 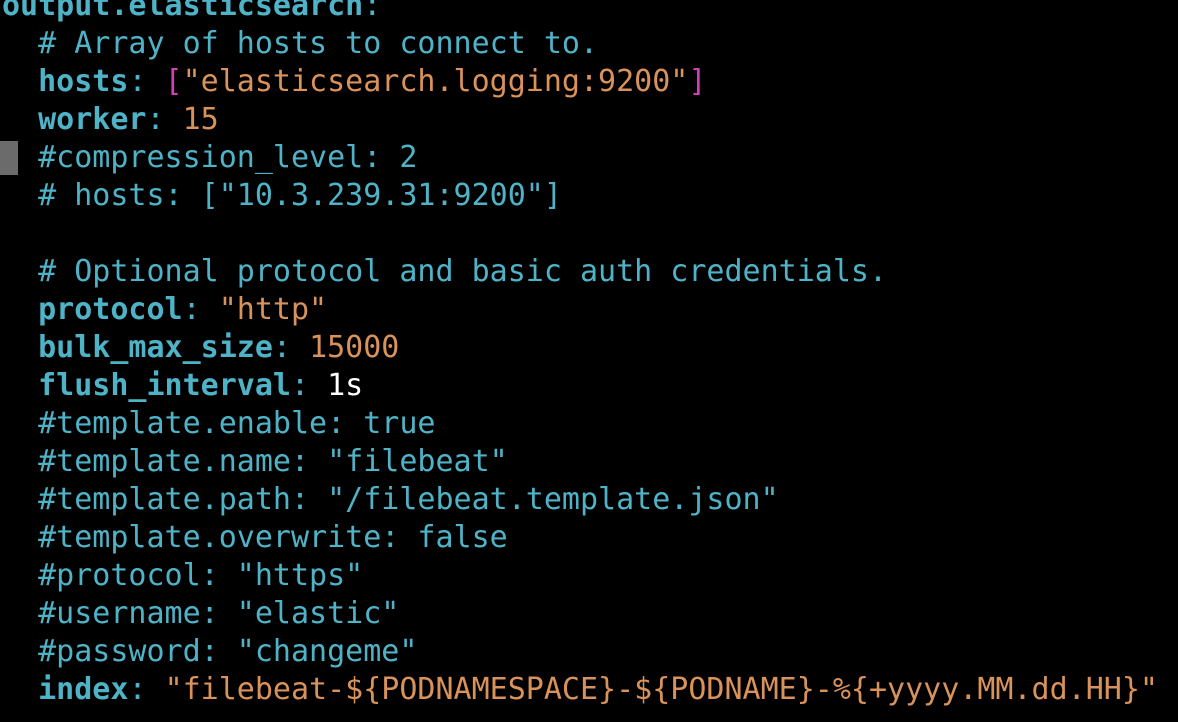 What do you see at coordinates (83, 689) in the screenshot?
I see `code-token-key: index` at bounding box center [83, 689].